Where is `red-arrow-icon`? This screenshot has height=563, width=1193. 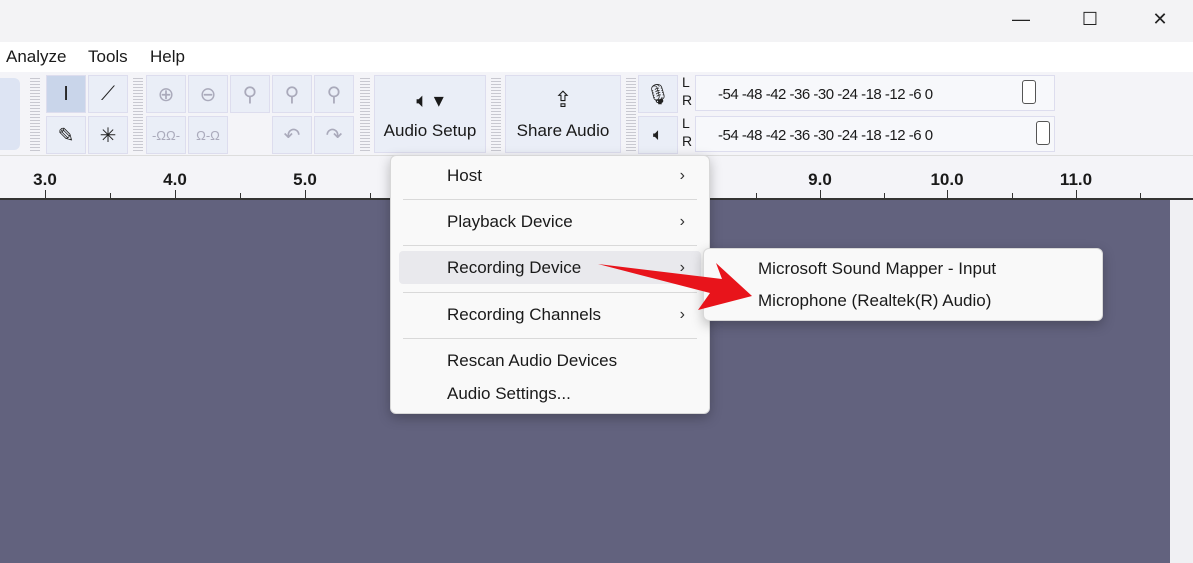
red-arrow-icon is located at coordinates (675, 286).